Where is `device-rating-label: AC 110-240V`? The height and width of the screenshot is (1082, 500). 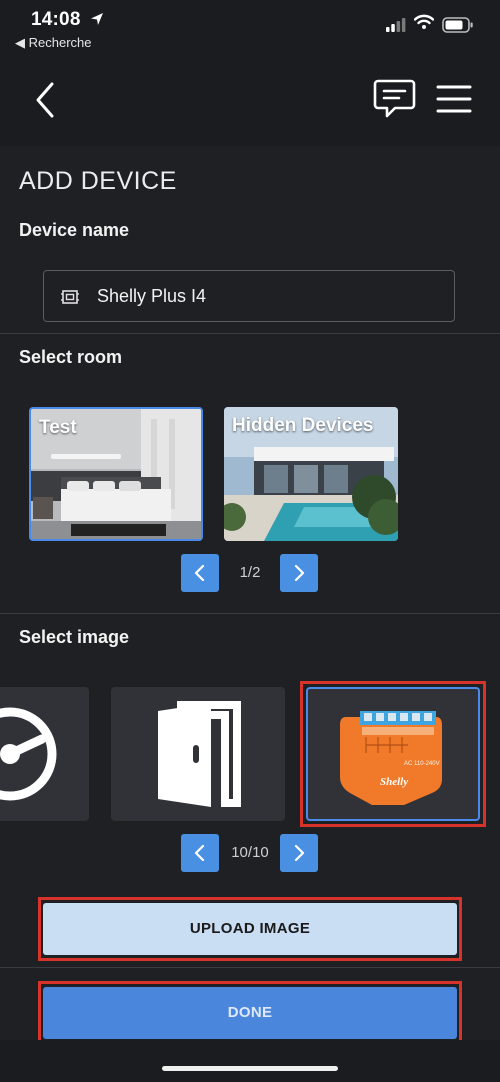
device-rating-label: AC 110-240V is located at coordinates (422, 764).